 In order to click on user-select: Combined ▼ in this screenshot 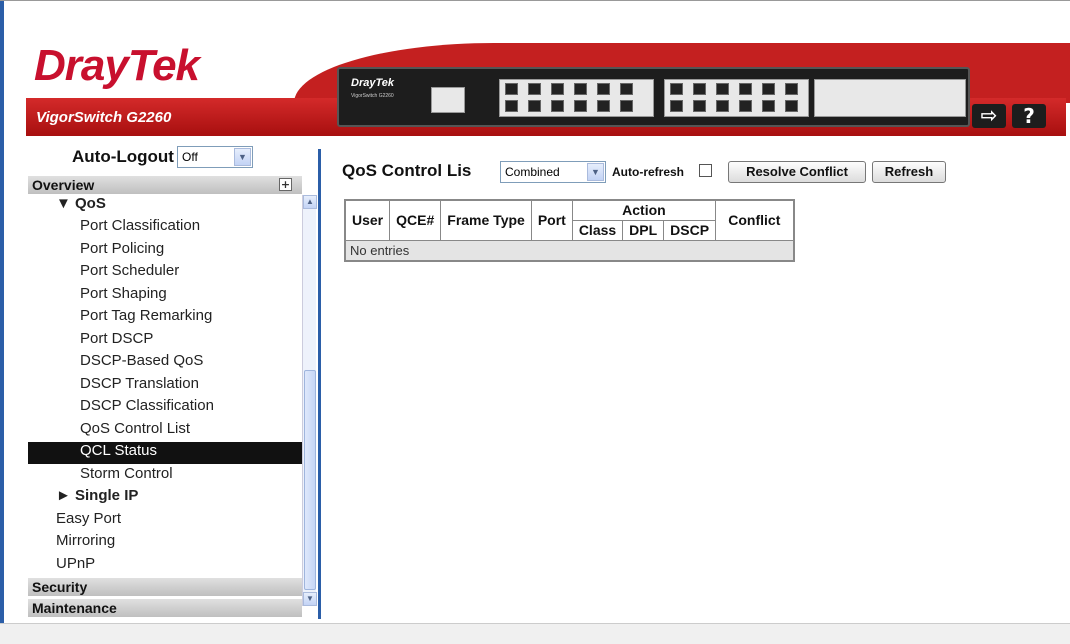, I will do `click(553, 172)`.